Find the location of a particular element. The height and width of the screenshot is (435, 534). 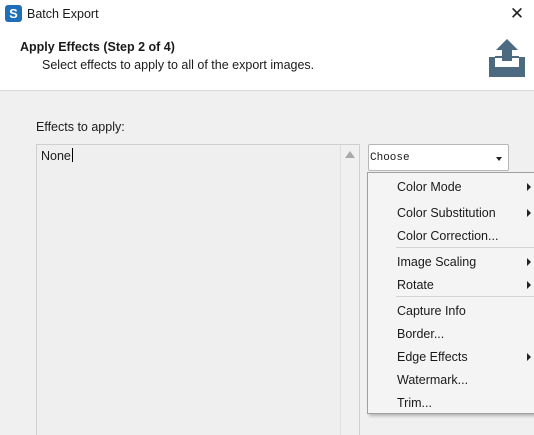

step-title: Apply Effects (Step 2 of 4) is located at coordinates (97, 47).